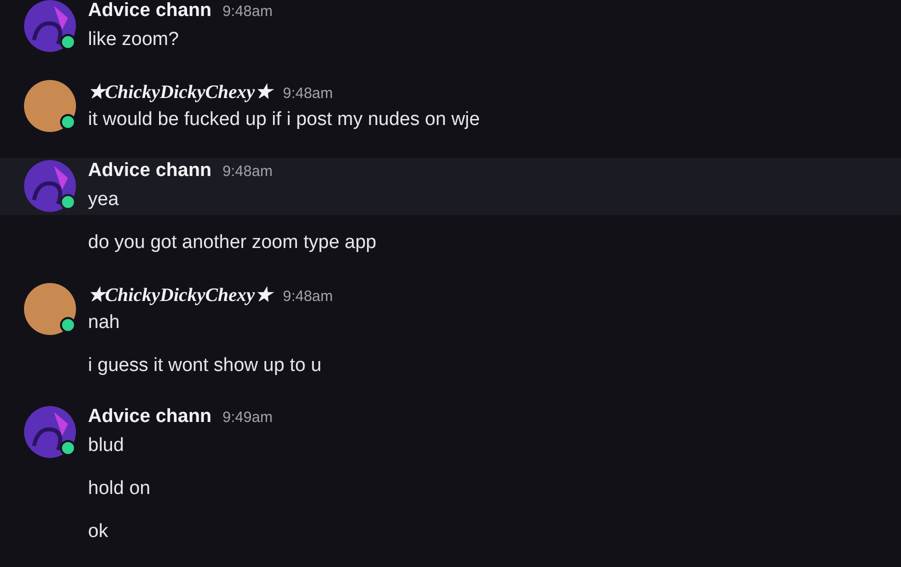  I want to click on message-text: yea, so click(104, 200).